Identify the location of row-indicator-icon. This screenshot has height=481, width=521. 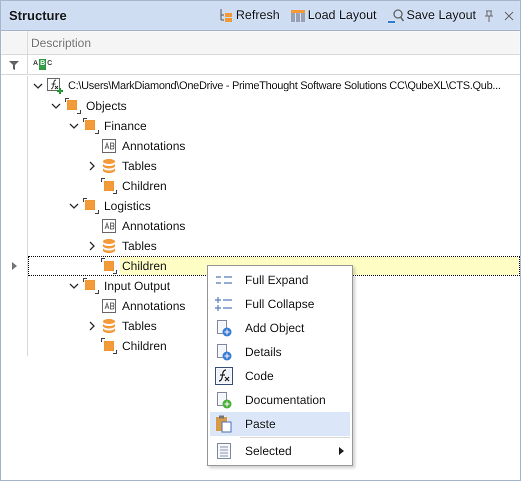
(14, 266).